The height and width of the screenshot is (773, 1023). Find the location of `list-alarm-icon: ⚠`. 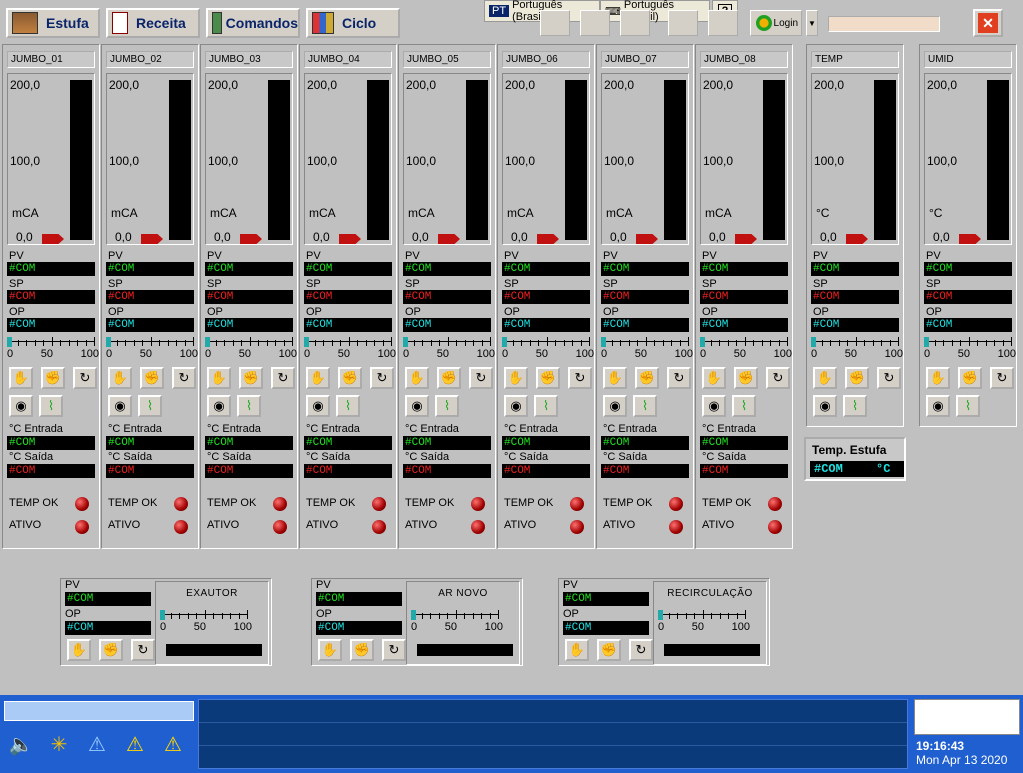

list-alarm-icon: ⚠ is located at coordinates (135, 744).